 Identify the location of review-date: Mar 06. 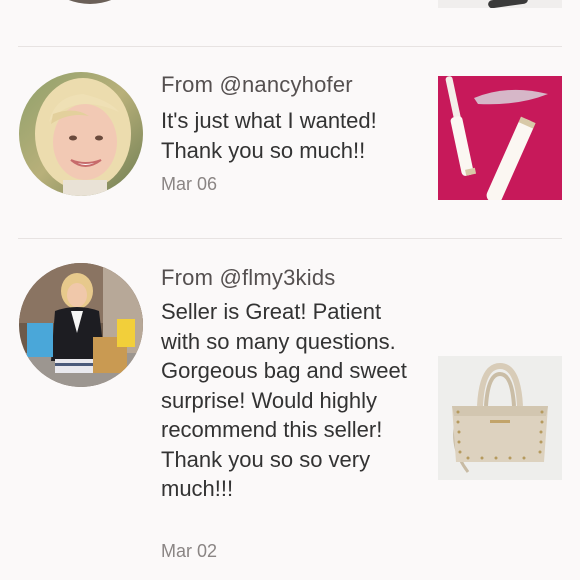
(189, 184).